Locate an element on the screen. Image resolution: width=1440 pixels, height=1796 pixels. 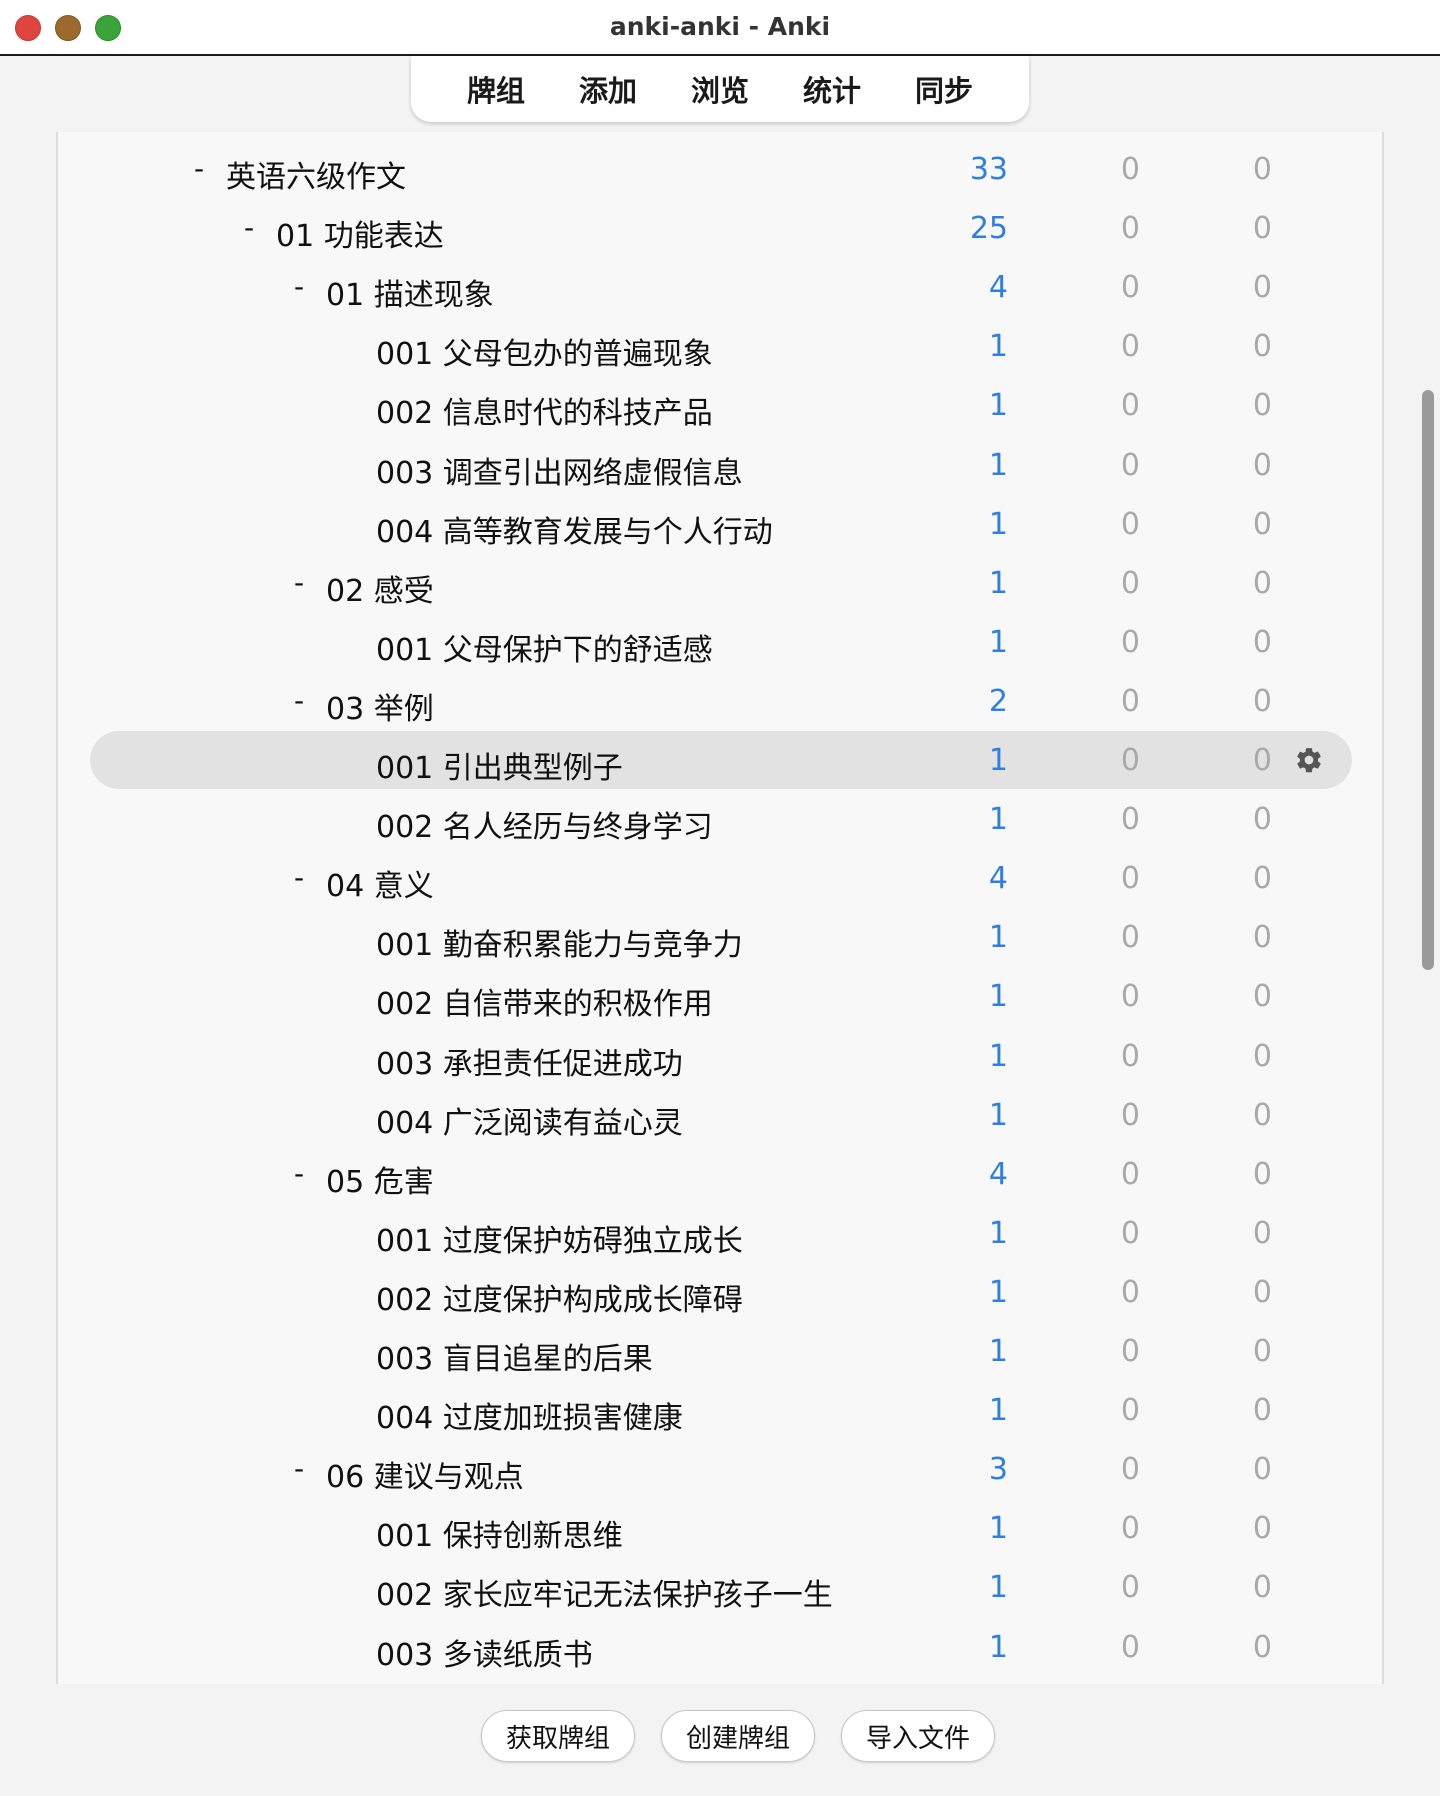
deck-name: 001 引出典型例子 is located at coordinates (499, 765).